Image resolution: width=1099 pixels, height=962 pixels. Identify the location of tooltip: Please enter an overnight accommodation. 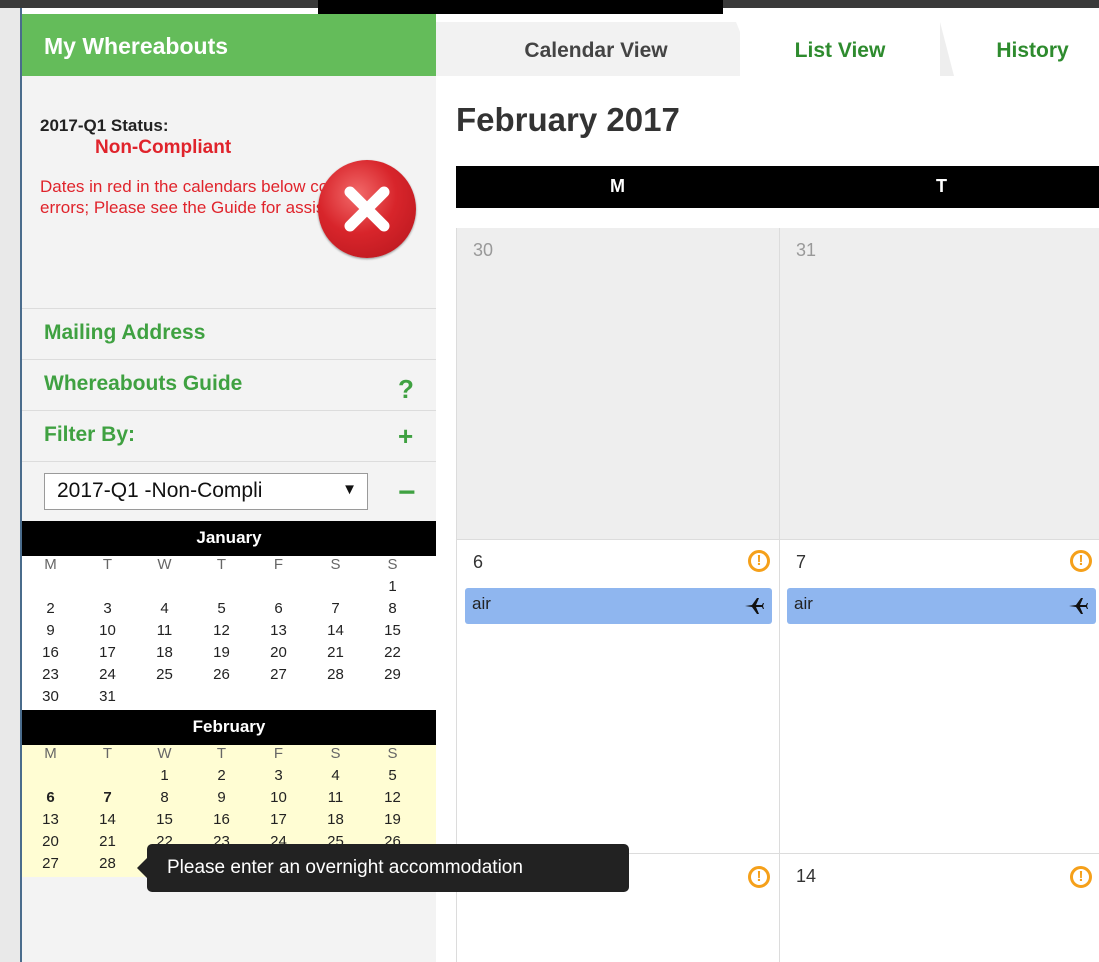
(383, 868).